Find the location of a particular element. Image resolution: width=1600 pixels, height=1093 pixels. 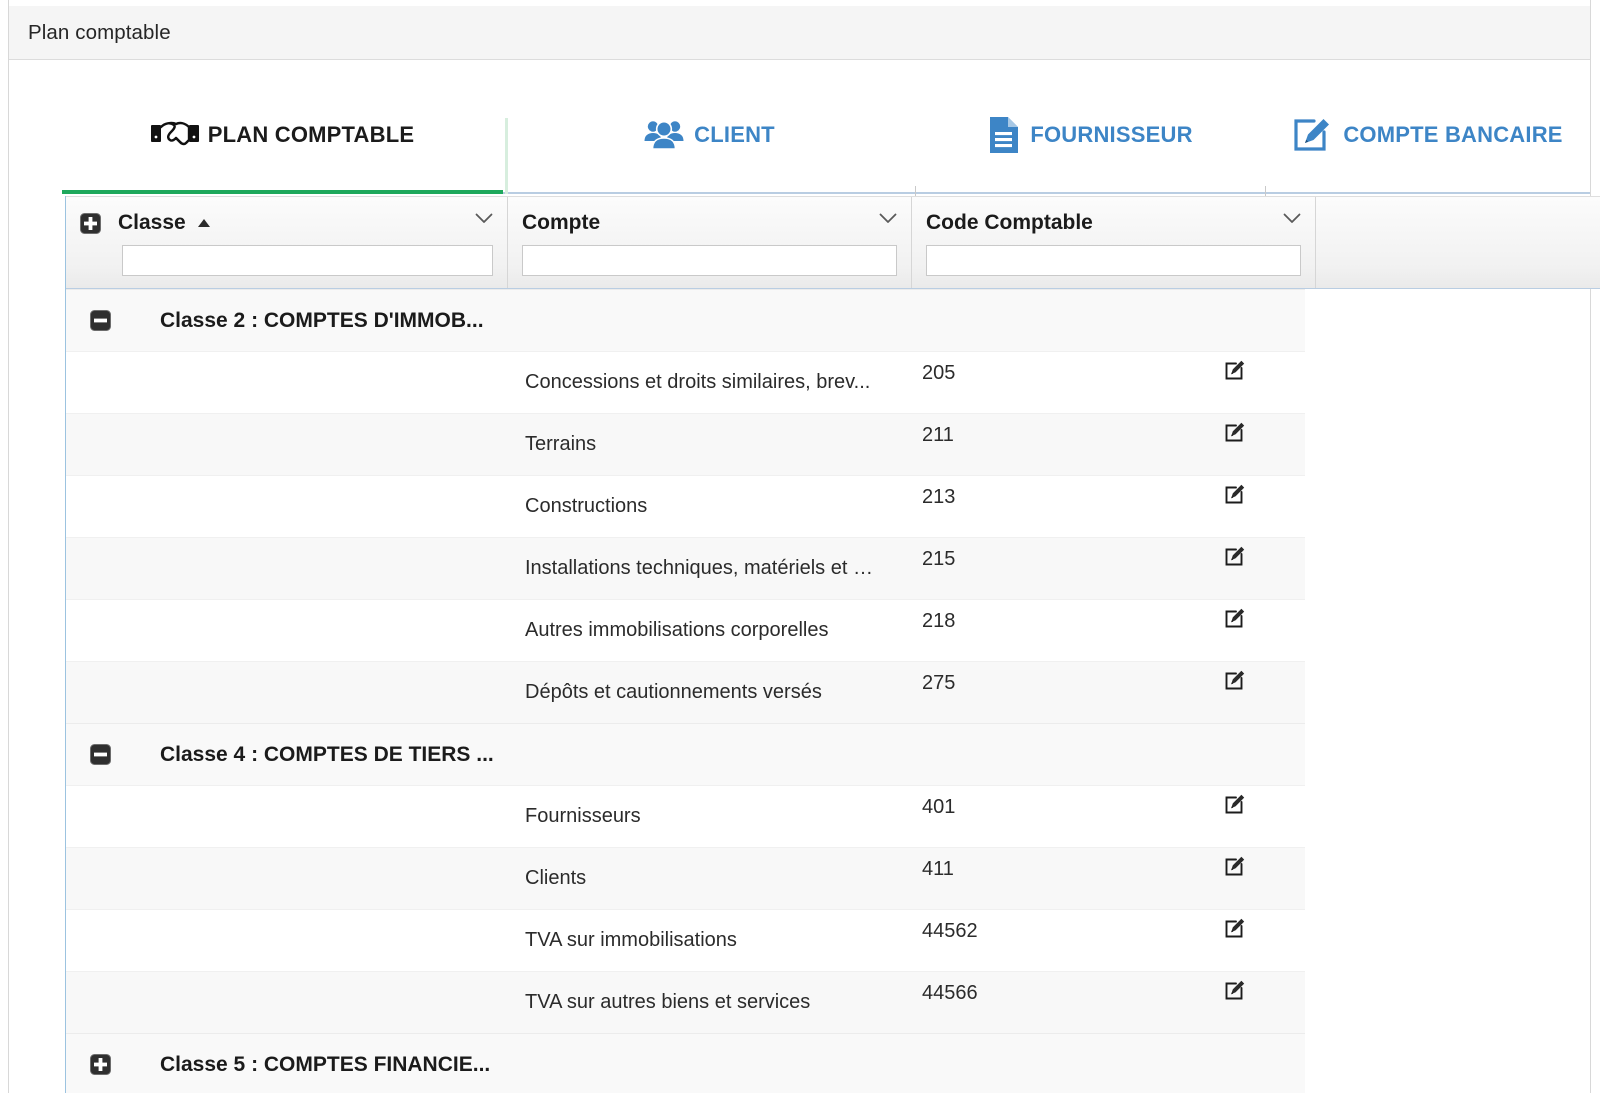

title-bar: Plan comptable is located at coordinates (799, 33).